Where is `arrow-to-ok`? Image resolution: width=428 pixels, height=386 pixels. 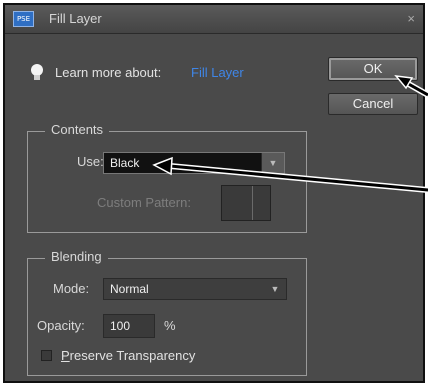 arrow-to-ok is located at coordinates (411, 86).